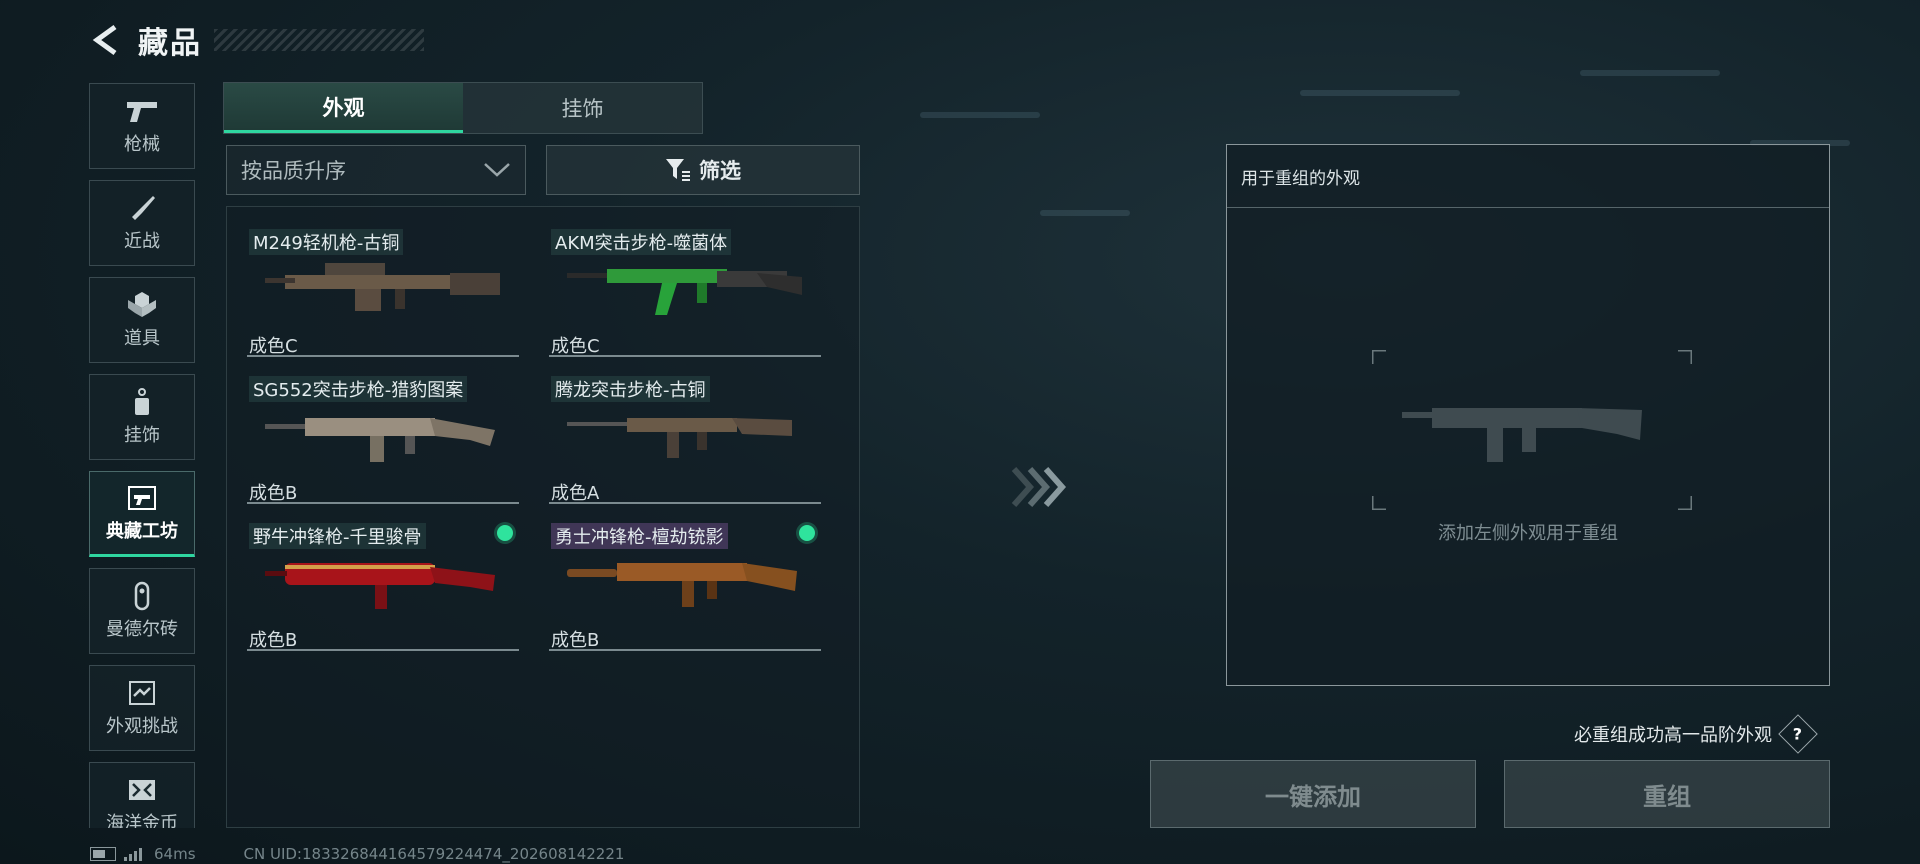 Image resolution: width=1920 pixels, height=864 pixels. Describe the element at coordinates (1673, 735) in the screenshot. I see `recombine-note-text: 必重组成功高一品阶外观` at that location.